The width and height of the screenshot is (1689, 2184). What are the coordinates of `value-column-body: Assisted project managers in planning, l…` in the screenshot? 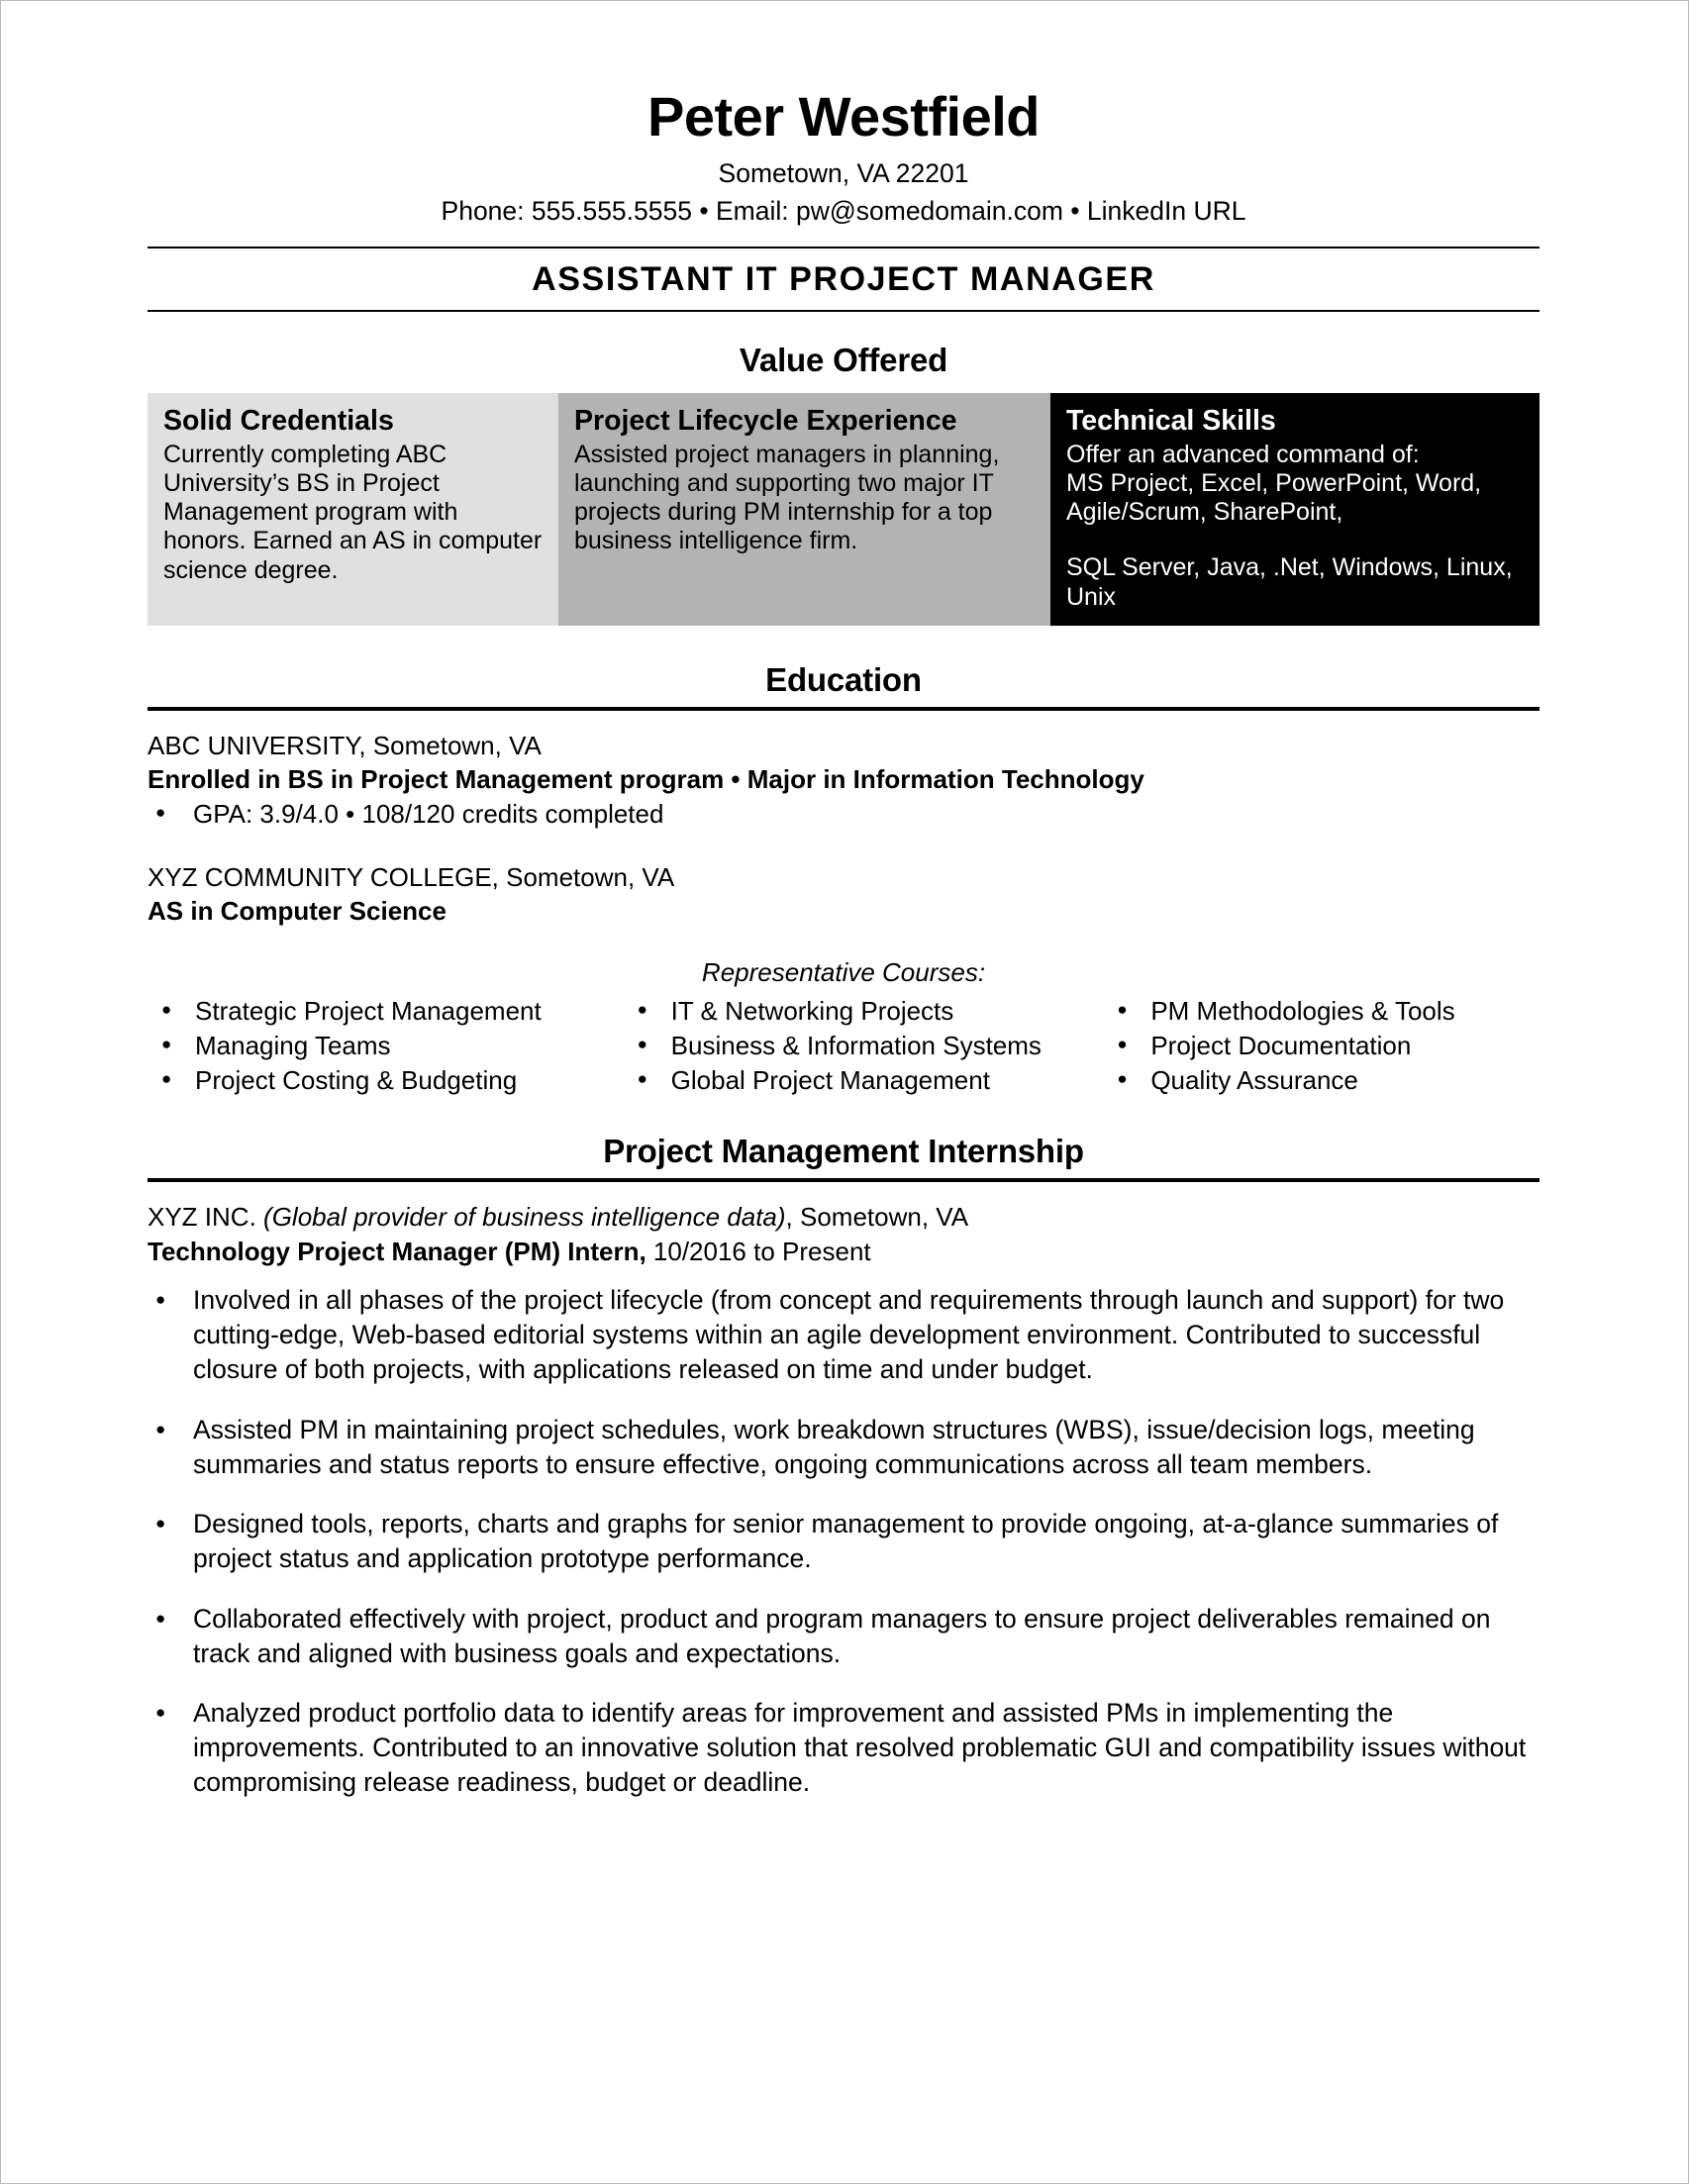 It's located at (787, 497).